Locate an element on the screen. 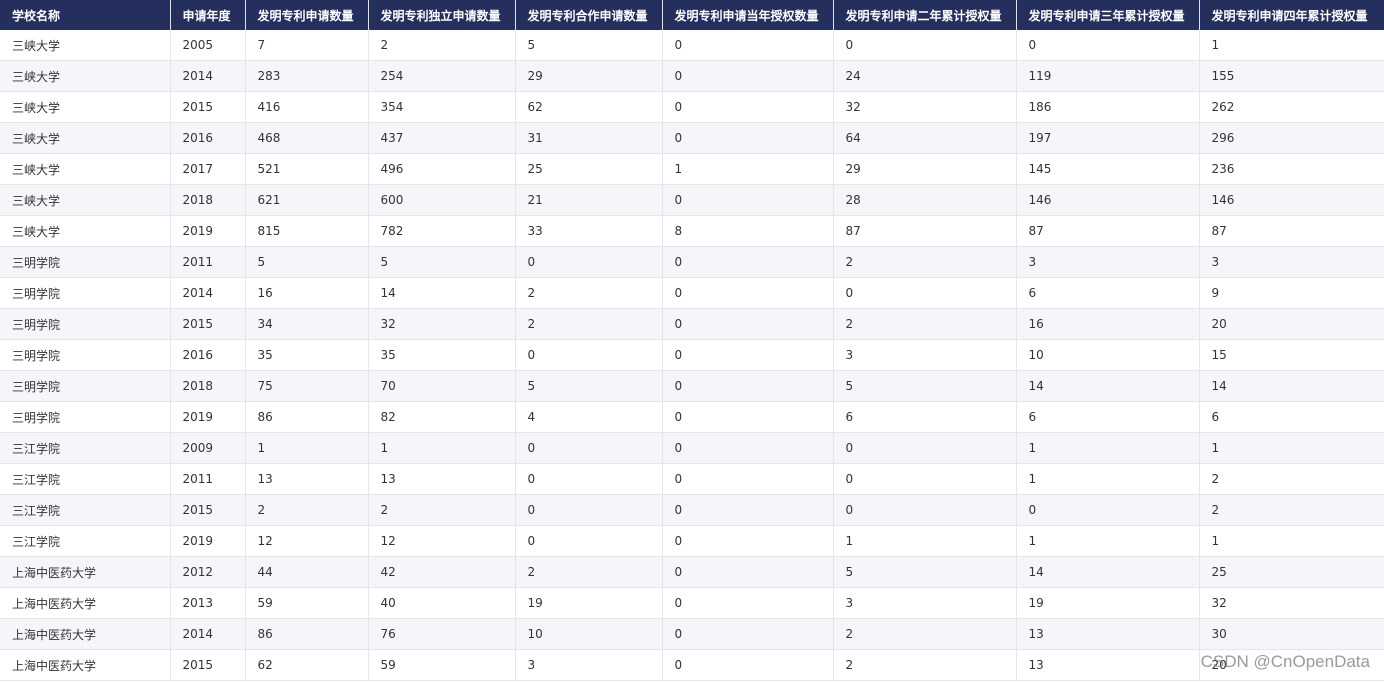  table-row: 上海中医药大学 2015 62 59 3 0 2 13 20 is located at coordinates (692, 665).